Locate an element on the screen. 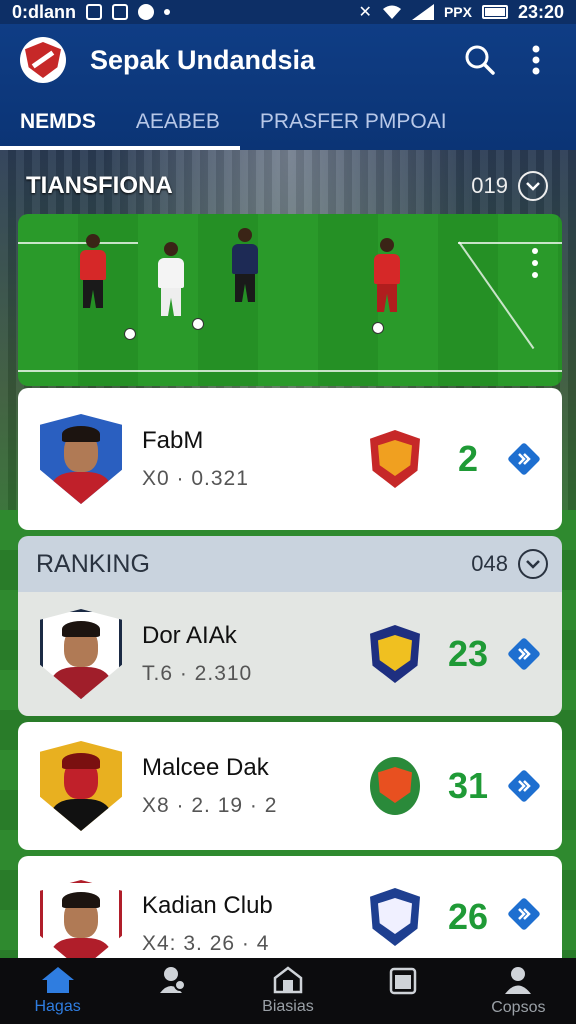 This screenshot has width=576, height=1024. more-vertical-icon is located at coordinates (536, 60).